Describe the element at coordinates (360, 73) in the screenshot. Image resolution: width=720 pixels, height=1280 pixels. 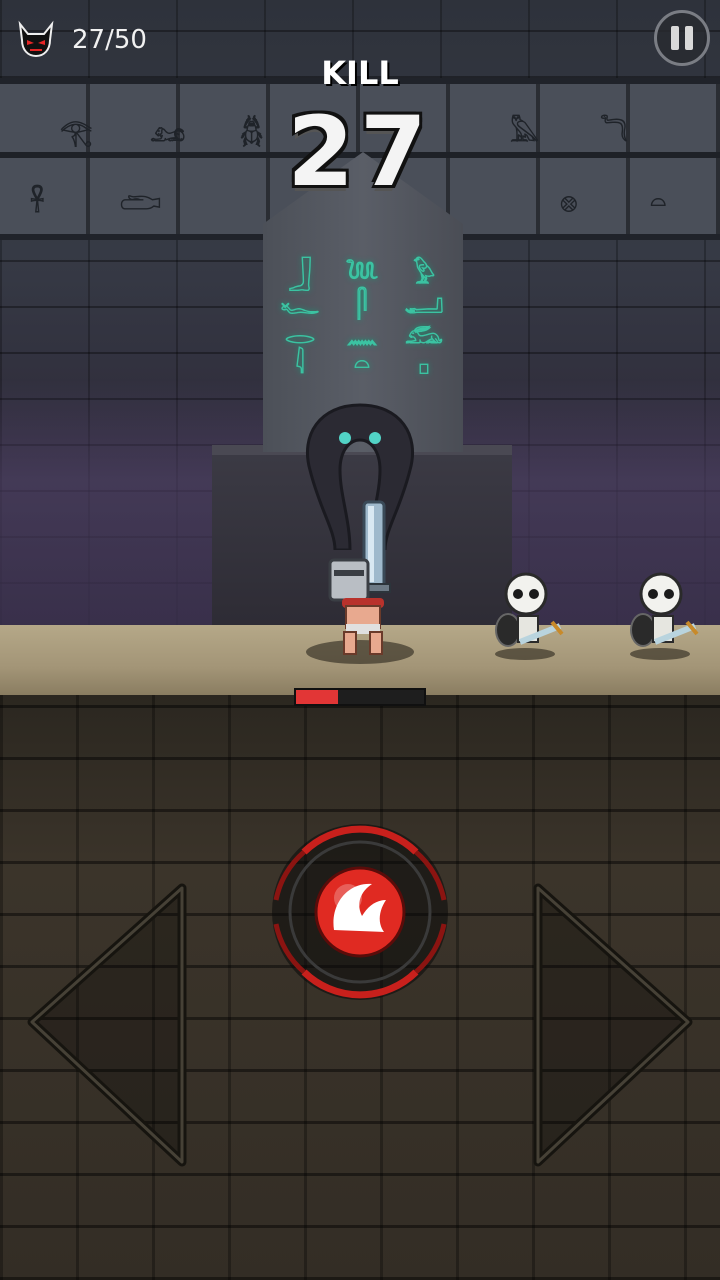
I see `kill-label: KILL` at that location.